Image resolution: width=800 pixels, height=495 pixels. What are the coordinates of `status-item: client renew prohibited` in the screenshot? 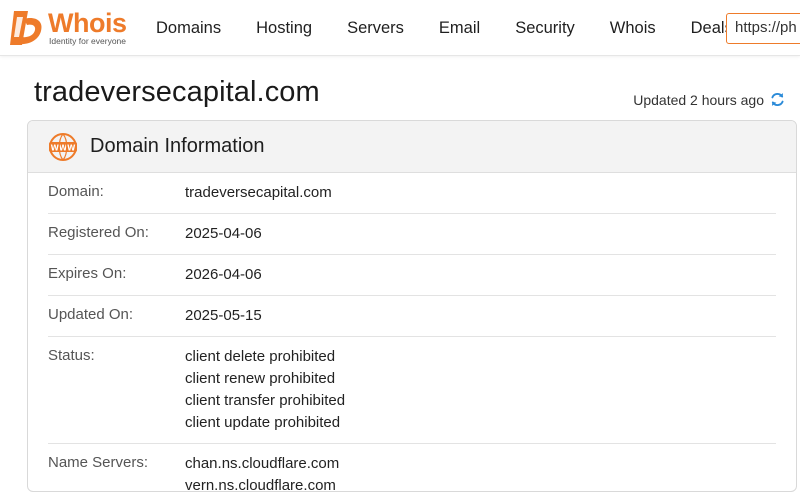 It's located at (260, 378).